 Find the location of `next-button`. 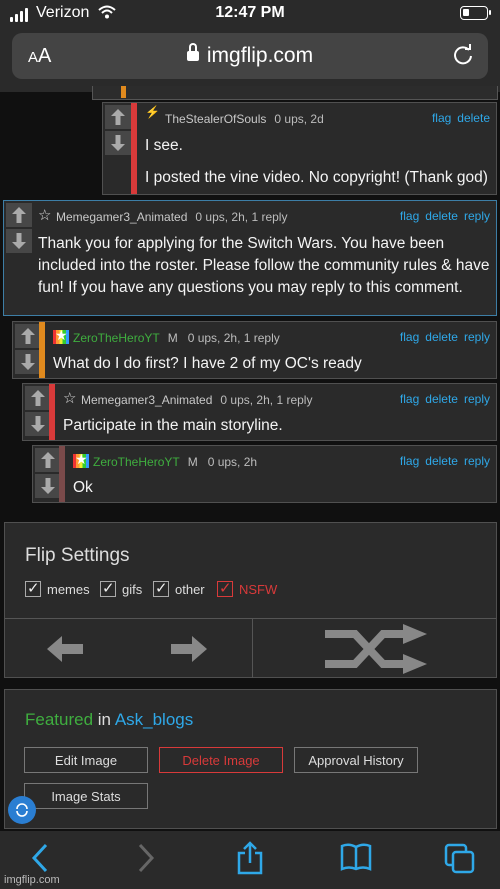

next-button is located at coordinates (189, 648).